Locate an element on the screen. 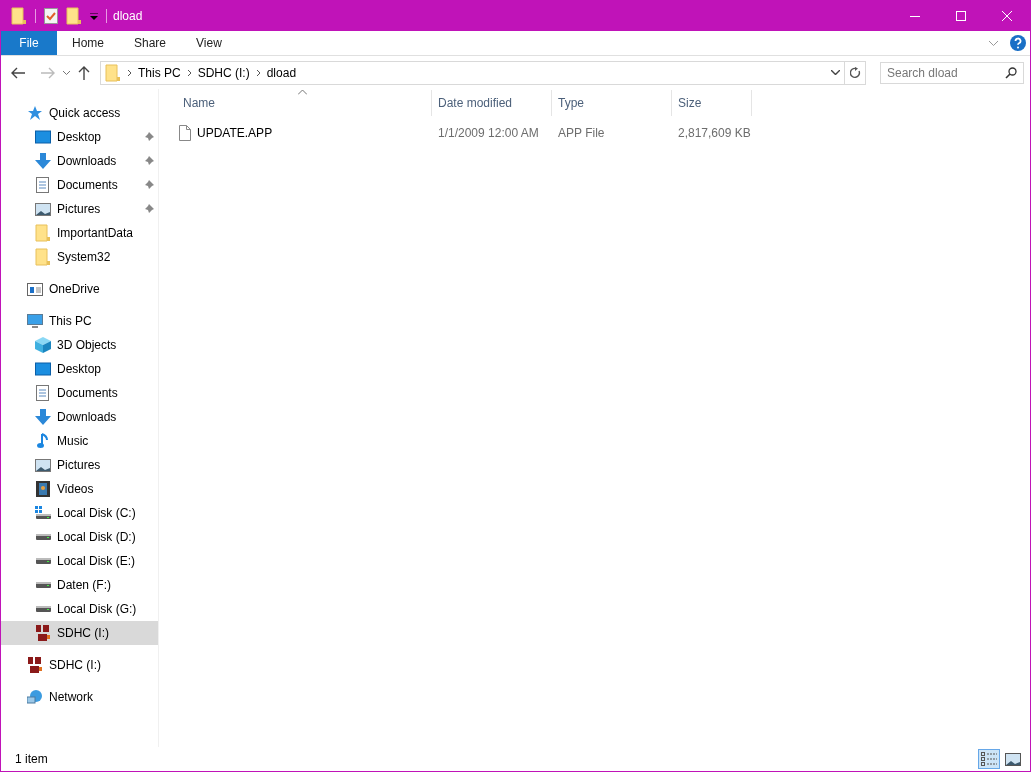 Image resolution: width=1031 pixels, height=772 pixels. search-field: Search dload is located at coordinates (952, 72).